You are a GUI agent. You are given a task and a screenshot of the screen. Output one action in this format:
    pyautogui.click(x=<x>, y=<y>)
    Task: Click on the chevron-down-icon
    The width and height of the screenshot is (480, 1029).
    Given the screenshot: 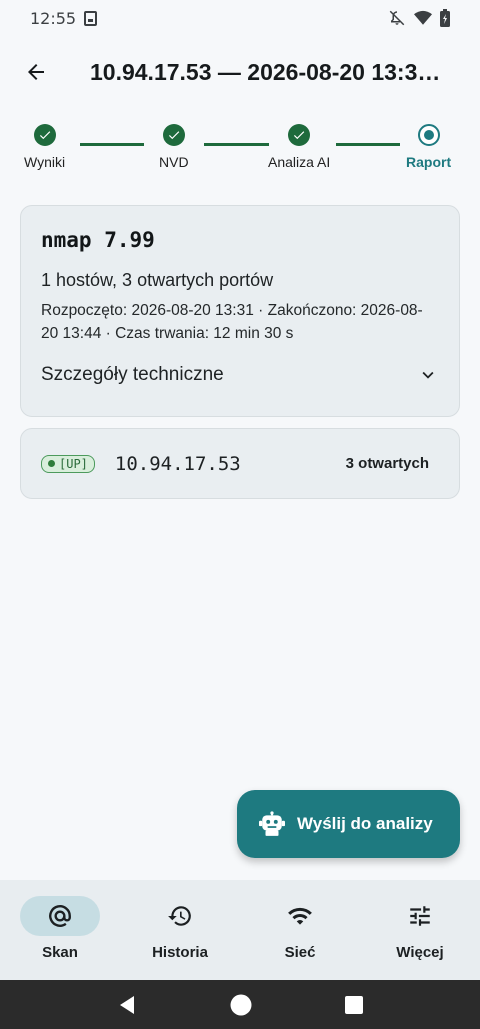 What is the action you would take?
    pyautogui.click(x=428, y=375)
    